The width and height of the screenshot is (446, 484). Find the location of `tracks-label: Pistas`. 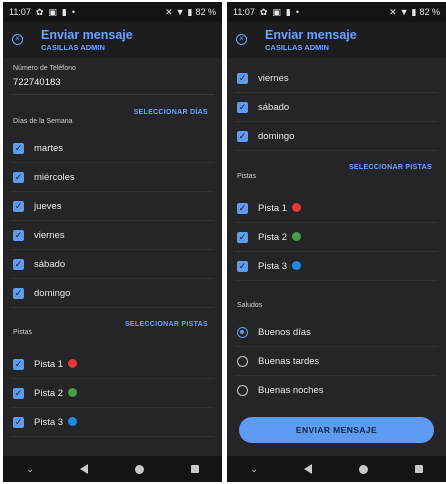

tracks-label: Pistas is located at coordinates (23, 332).